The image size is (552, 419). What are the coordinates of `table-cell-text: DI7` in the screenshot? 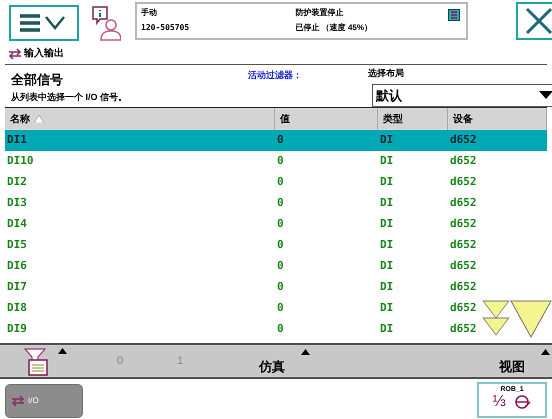 It's located at (17, 287).